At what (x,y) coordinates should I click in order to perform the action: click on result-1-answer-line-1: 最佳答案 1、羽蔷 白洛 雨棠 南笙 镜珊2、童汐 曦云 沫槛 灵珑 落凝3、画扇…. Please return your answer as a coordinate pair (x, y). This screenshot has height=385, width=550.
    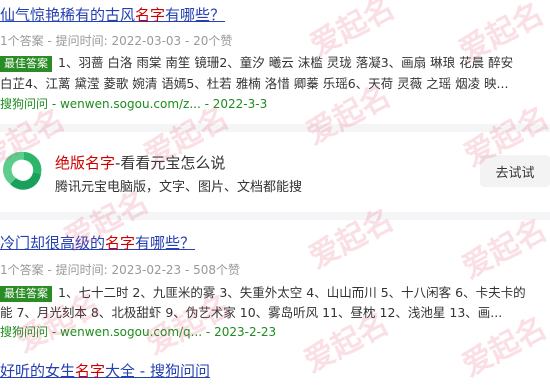
    Looking at the image, I should click on (256, 62).